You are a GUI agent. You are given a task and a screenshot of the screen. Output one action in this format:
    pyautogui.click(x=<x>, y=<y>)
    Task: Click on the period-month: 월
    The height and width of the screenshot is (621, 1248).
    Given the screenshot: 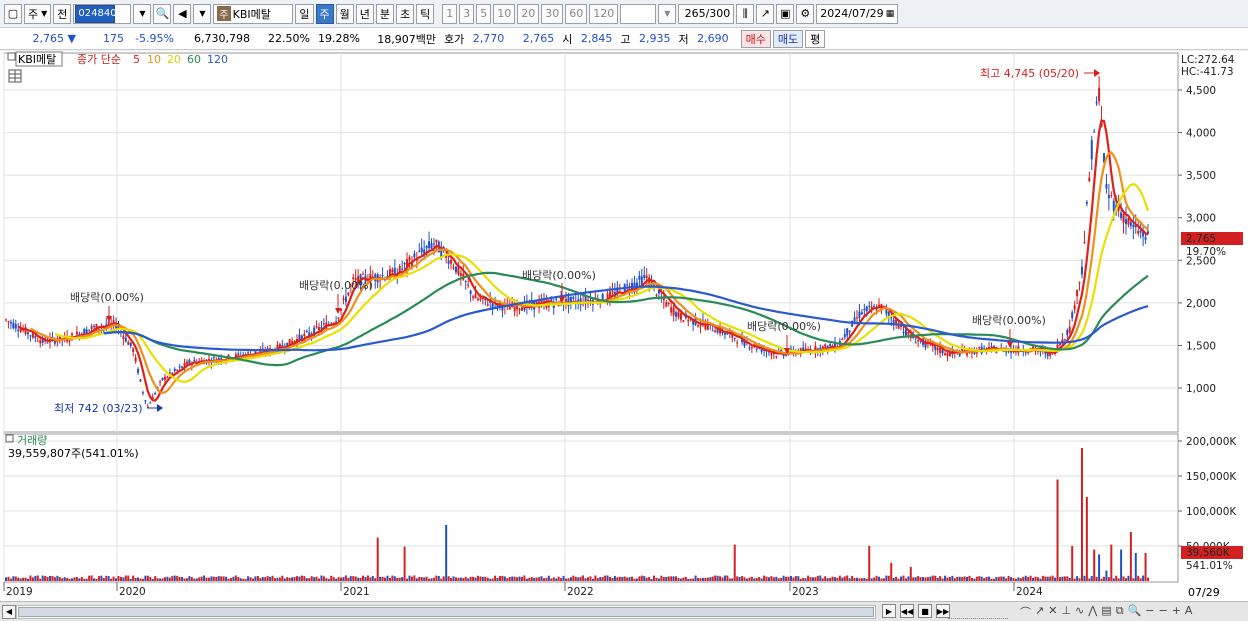 What is the action you would take?
    pyautogui.click(x=344, y=13)
    